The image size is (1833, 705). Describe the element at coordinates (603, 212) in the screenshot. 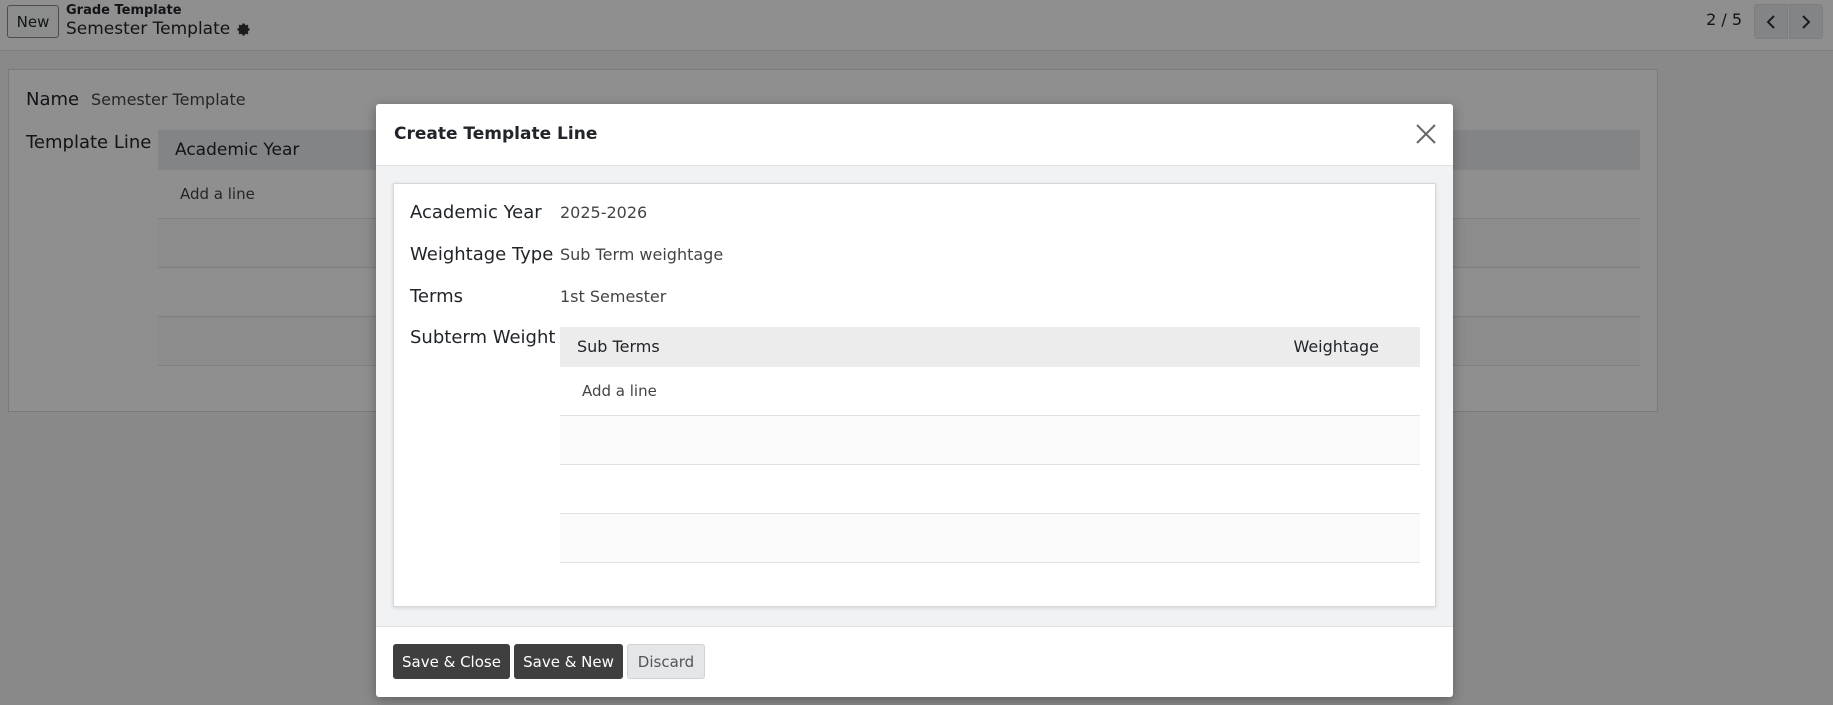

I see `academic-year-field: 2025-2026` at that location.